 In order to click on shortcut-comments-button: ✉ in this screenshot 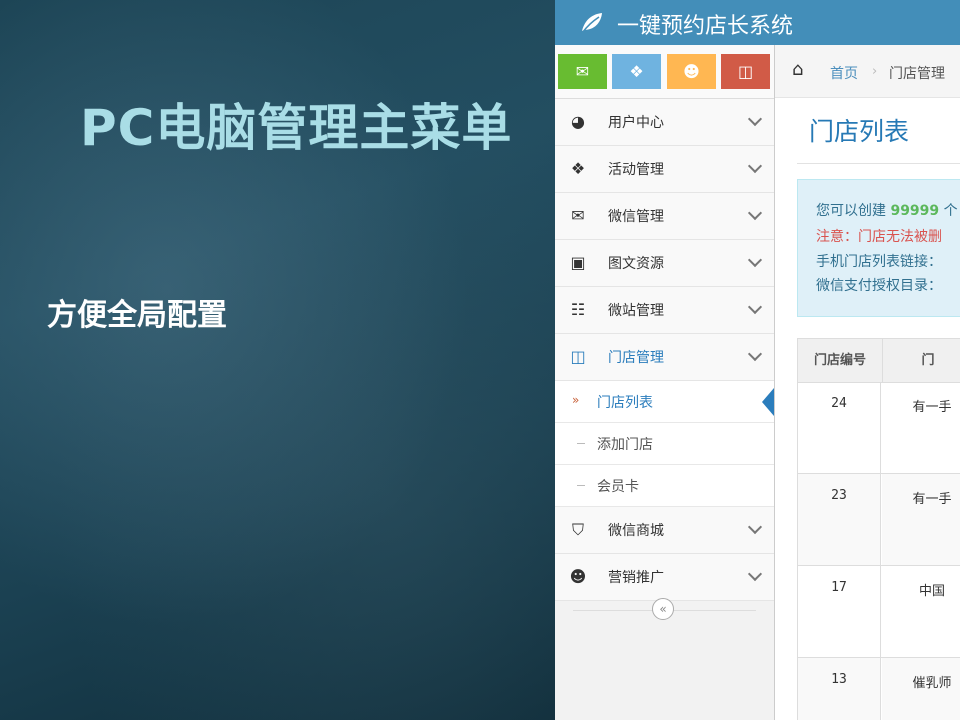, I will do `click(582, 71)`.